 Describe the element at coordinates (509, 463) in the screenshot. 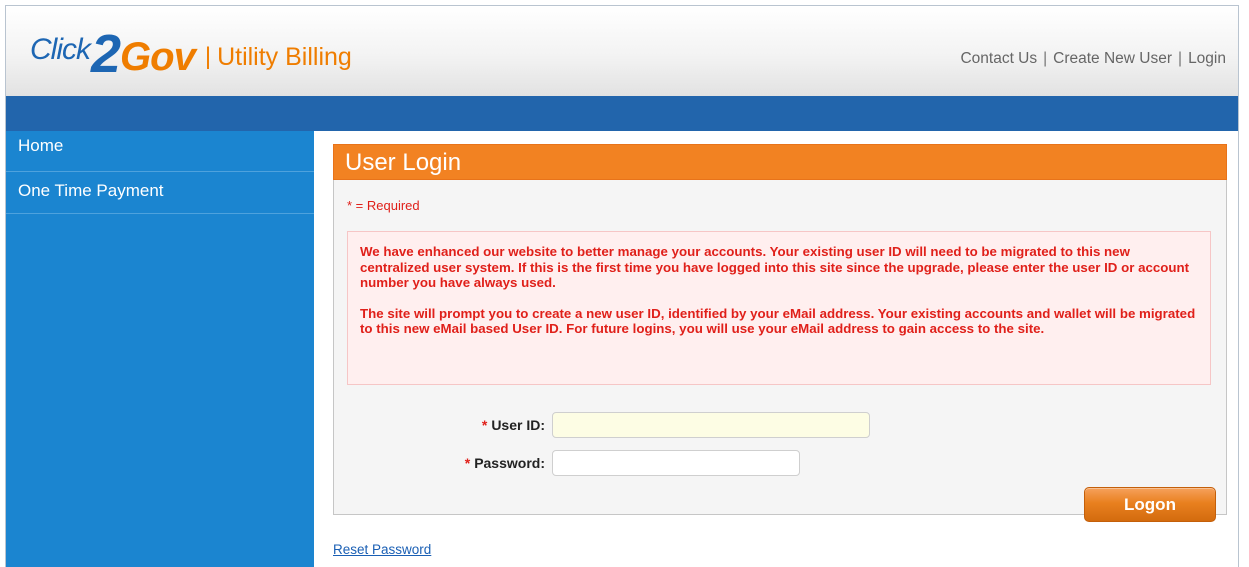

I see `password-label-text: Password:` at that location.